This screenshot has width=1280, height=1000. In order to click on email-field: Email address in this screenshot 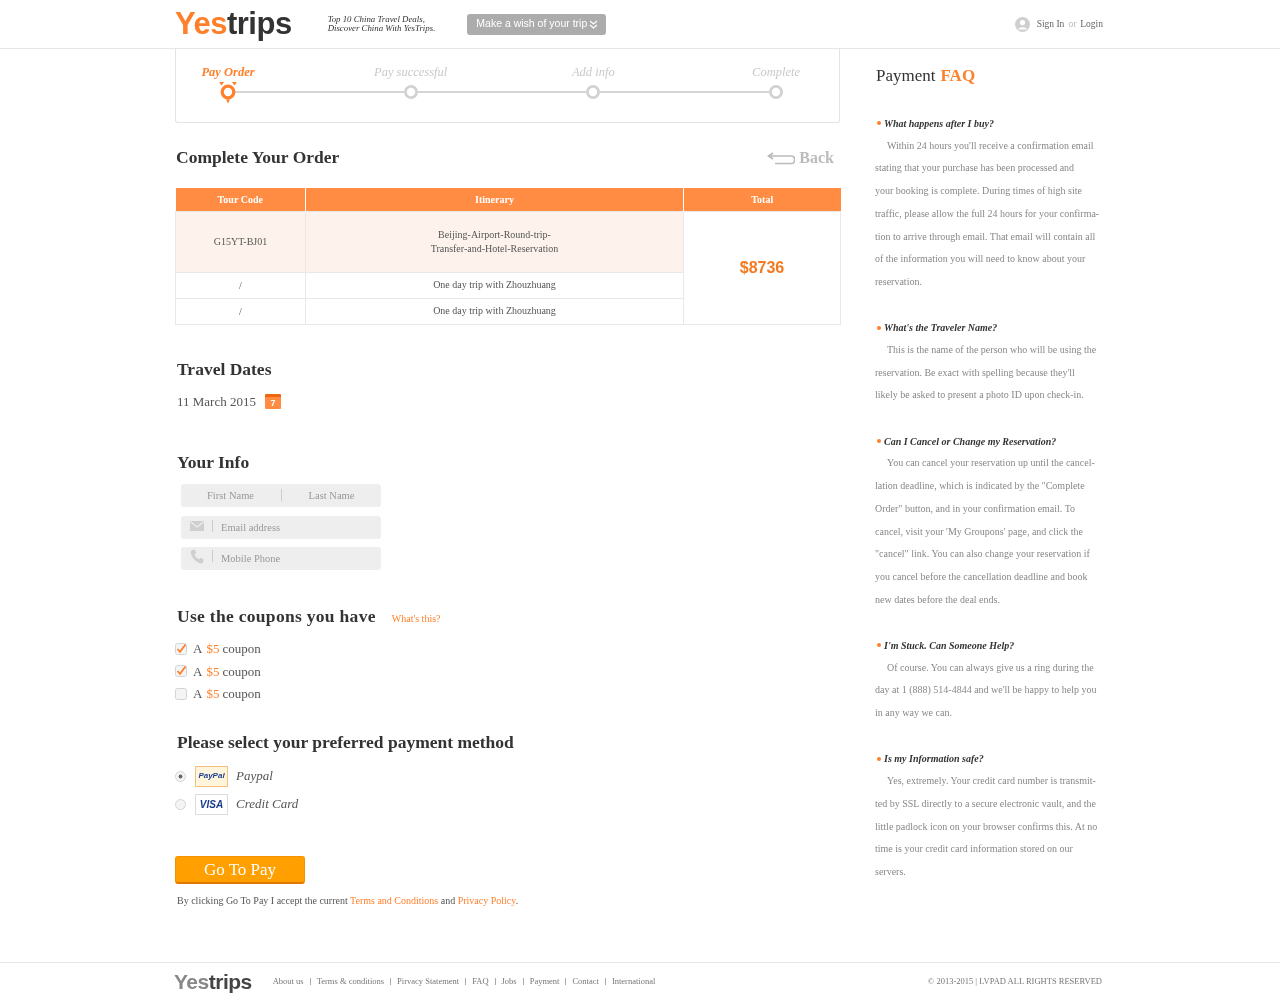, I will do `click(281, 527)`.